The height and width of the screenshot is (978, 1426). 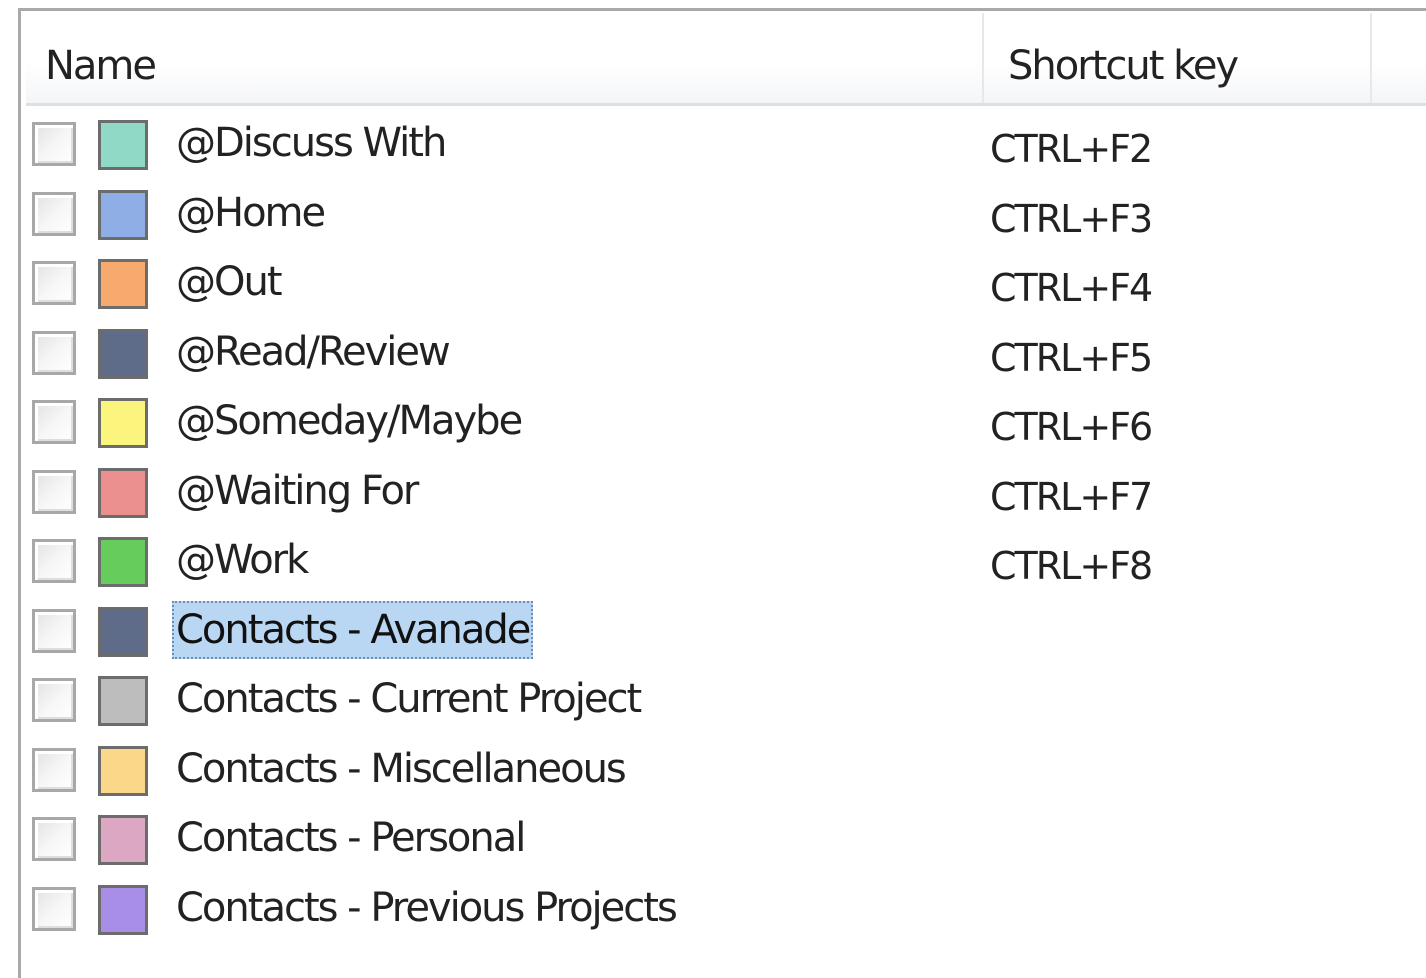 What do you see at coordinates (1176, 58) in the screenshot?
I see `column-header-shortcut-key: Shortcut key` at bounding box center [1176, 58].